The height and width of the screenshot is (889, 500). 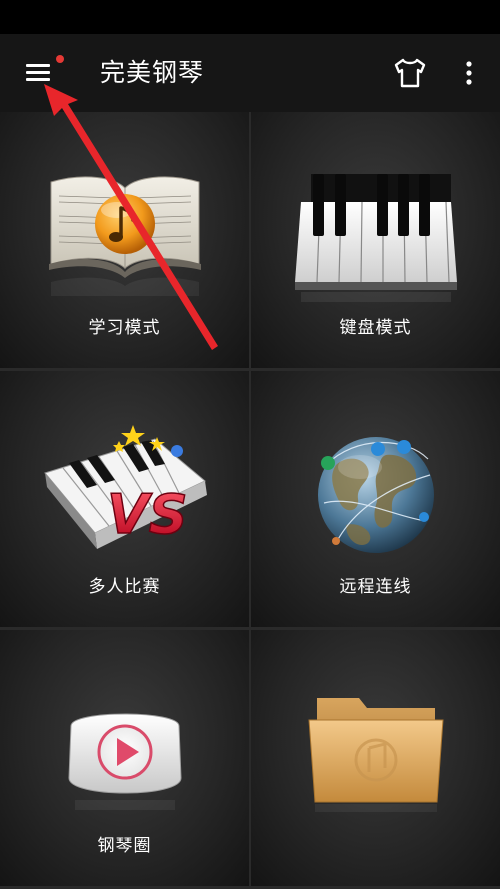 I want to click on app-title: 完美钢琴, so click(x=152, y=72).